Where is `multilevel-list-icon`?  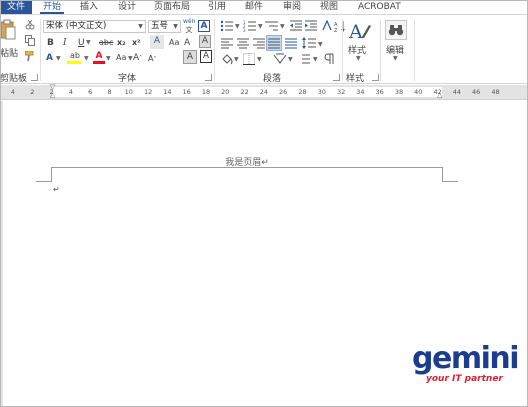 multilevel-list-icon is located at coordinates (272, 26).